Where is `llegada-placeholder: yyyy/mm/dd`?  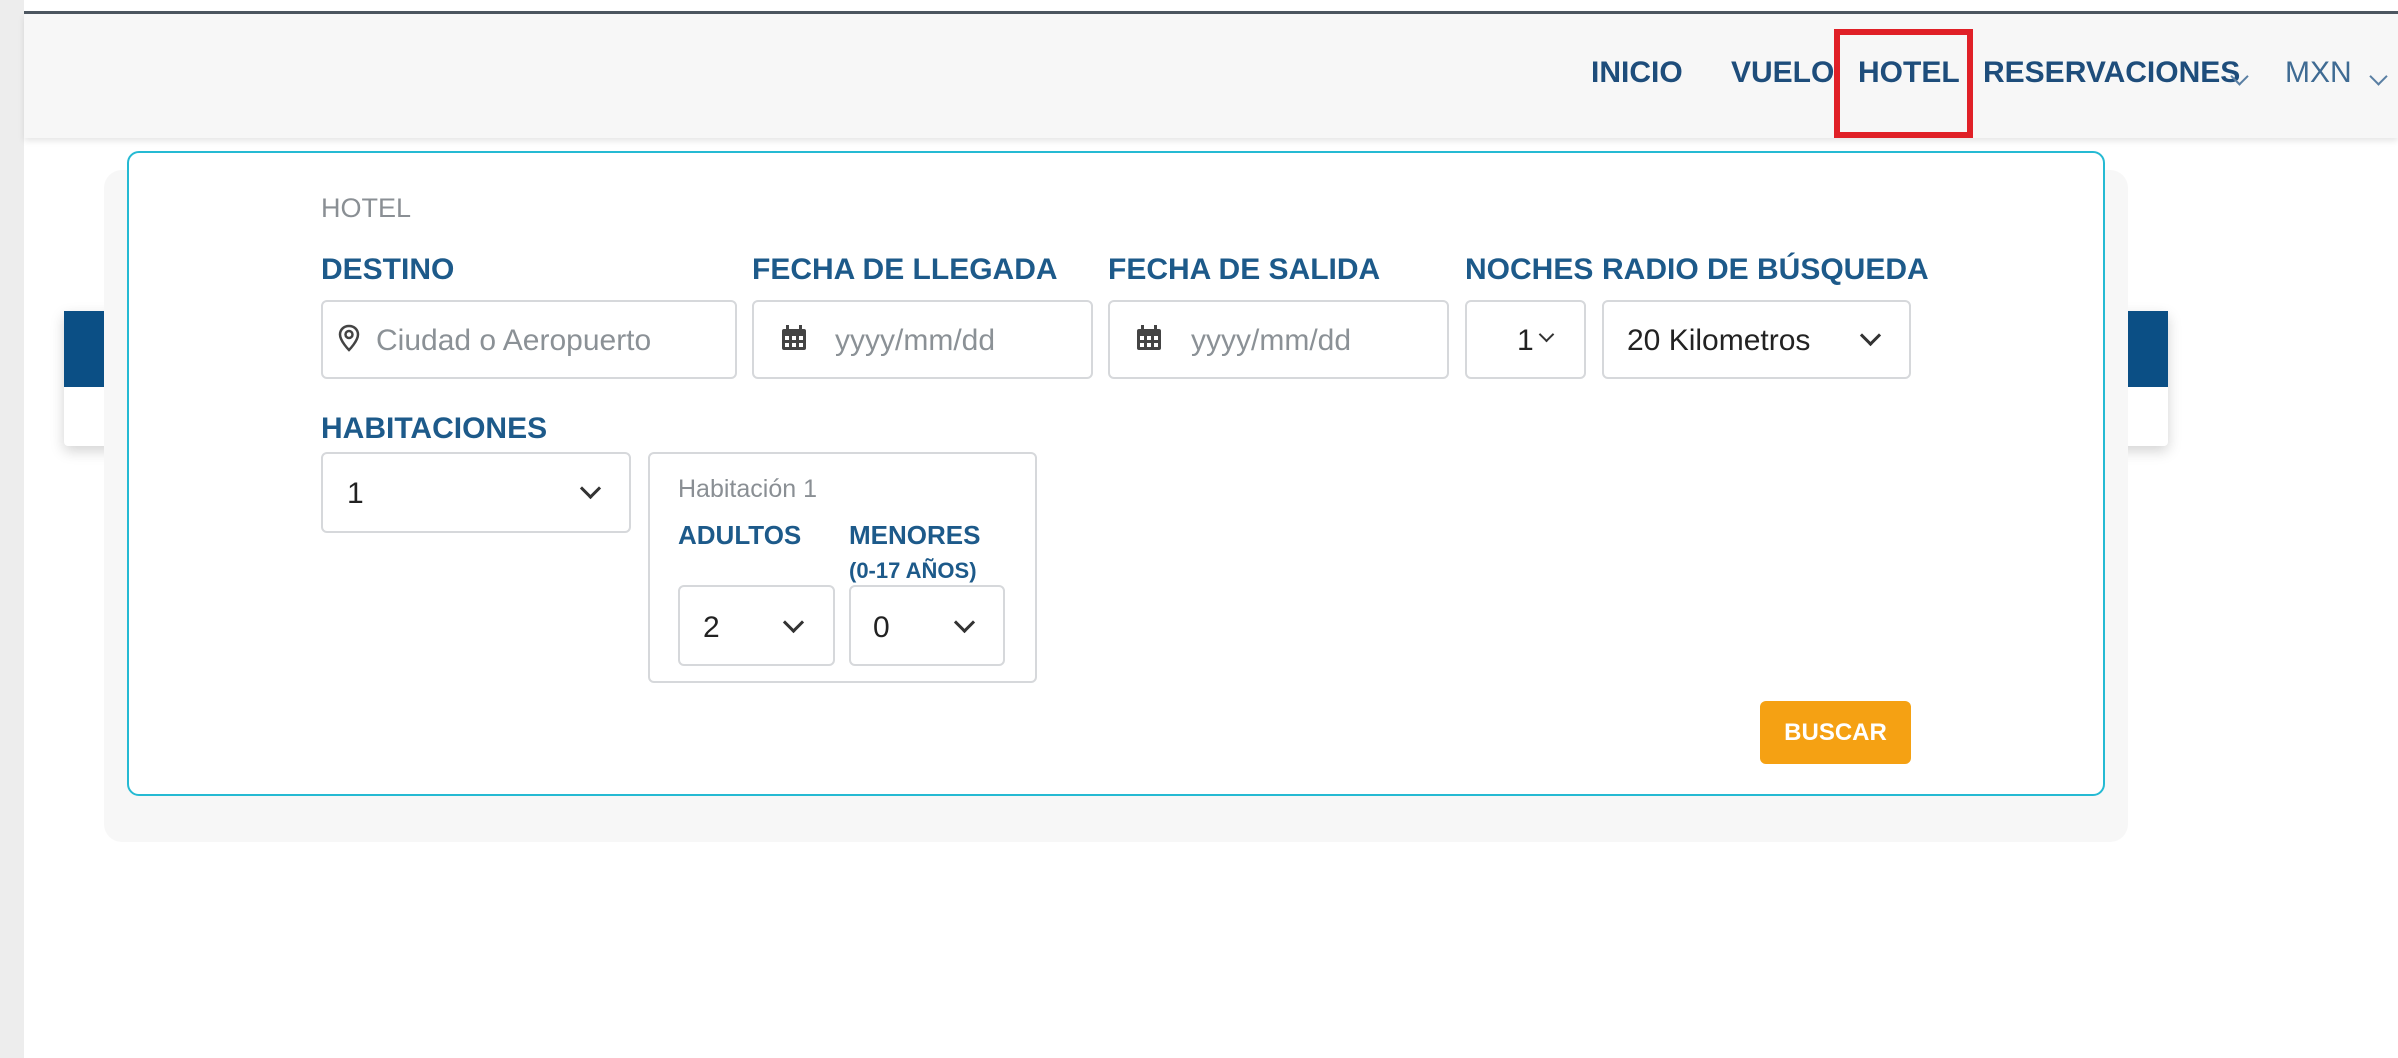
llegada-placeholder: yyyy/mm/dd is located at coordinates (915, 340).